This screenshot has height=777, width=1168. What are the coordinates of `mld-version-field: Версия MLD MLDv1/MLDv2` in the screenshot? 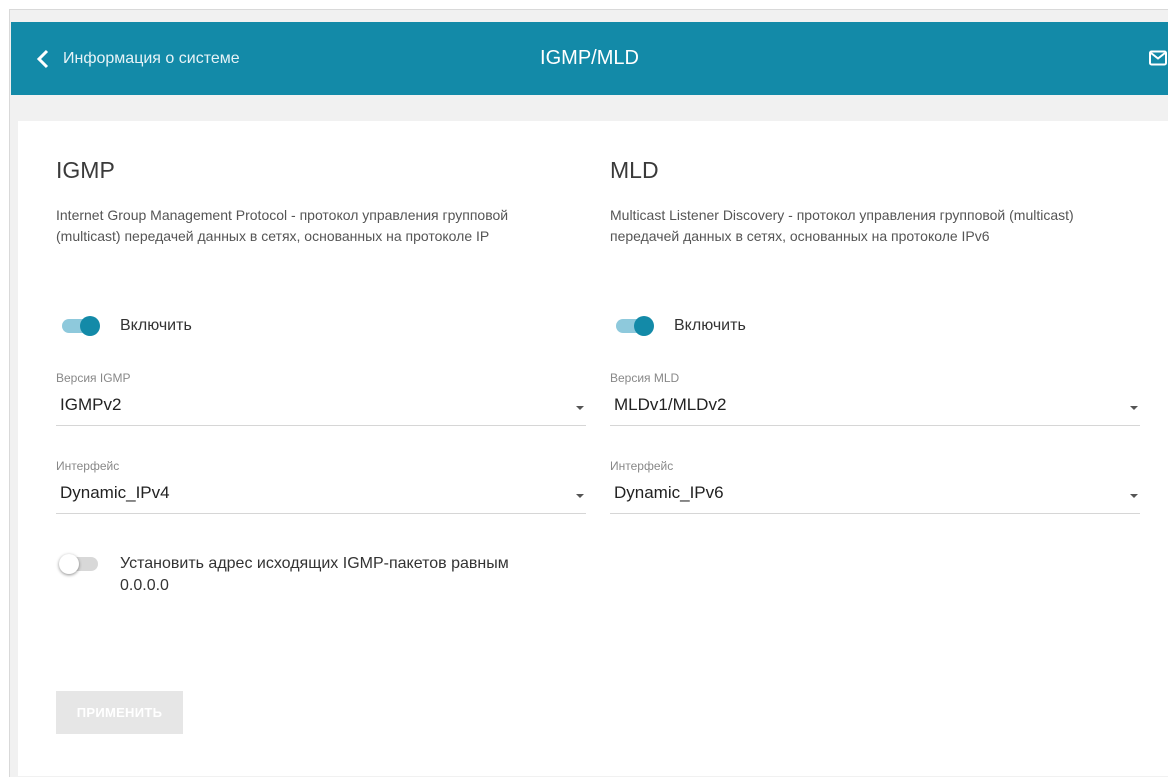 It's located at (875, 398).